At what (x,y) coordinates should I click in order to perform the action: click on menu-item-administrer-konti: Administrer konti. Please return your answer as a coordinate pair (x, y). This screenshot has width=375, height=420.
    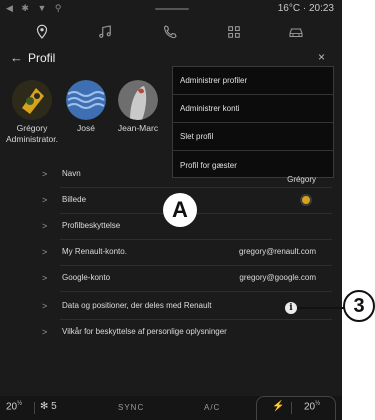
    Looking at the image, I should click on (253, 109).